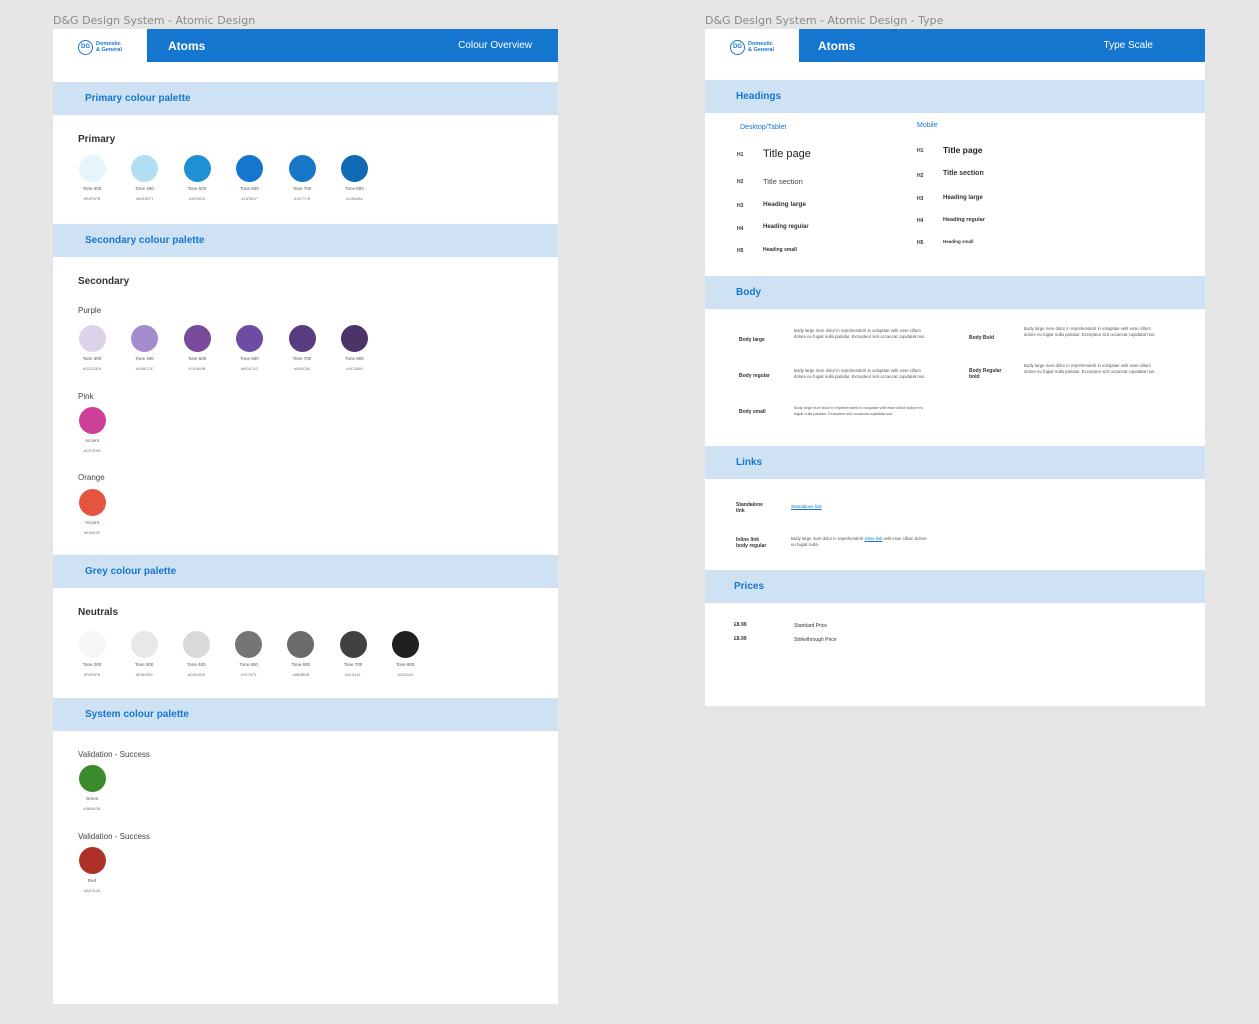  What do you see at coordinates (302, 368) in the screenshot?
I see `swatch-hex: #583C80` at bounding box center [302, 368].